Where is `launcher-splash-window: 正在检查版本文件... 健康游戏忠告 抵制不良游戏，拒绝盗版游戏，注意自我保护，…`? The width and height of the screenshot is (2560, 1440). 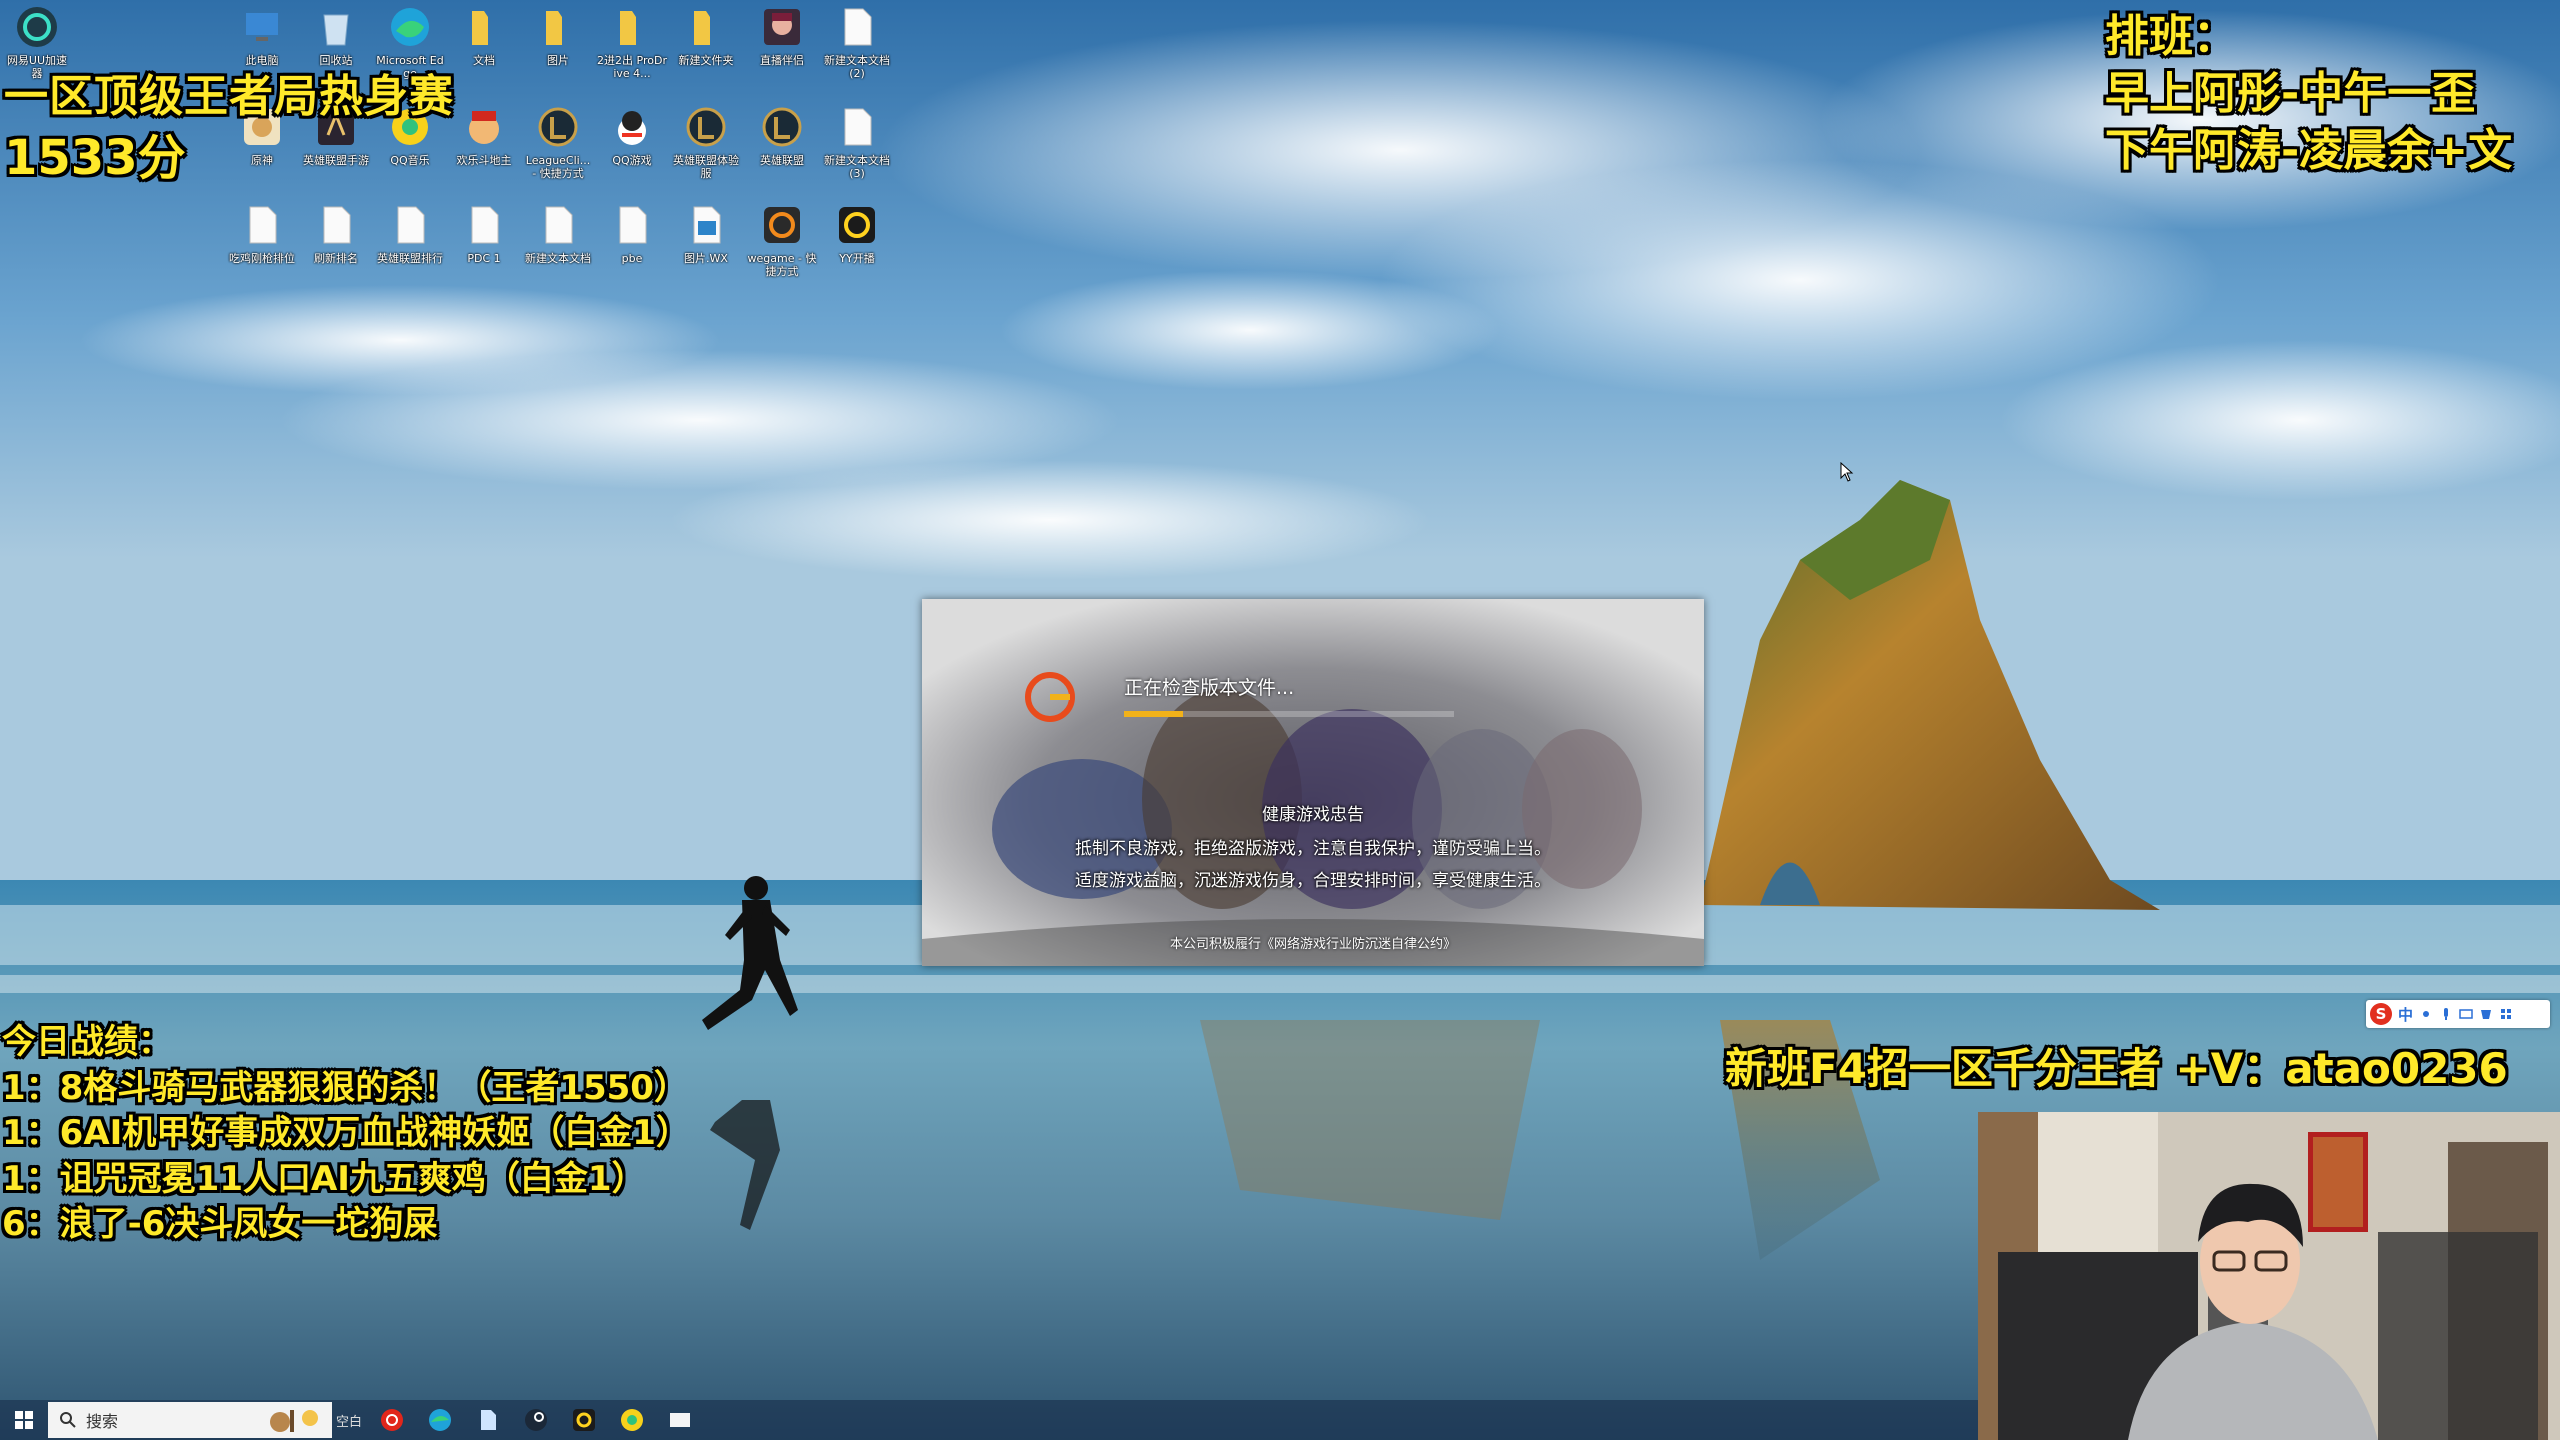 launcher-splash-window: 正在检查版本文件... 健康游戏忠告 抵制不良游戏，拒绝盗版游戏，注意自我保护，… is located at coordinates (1313, 782).